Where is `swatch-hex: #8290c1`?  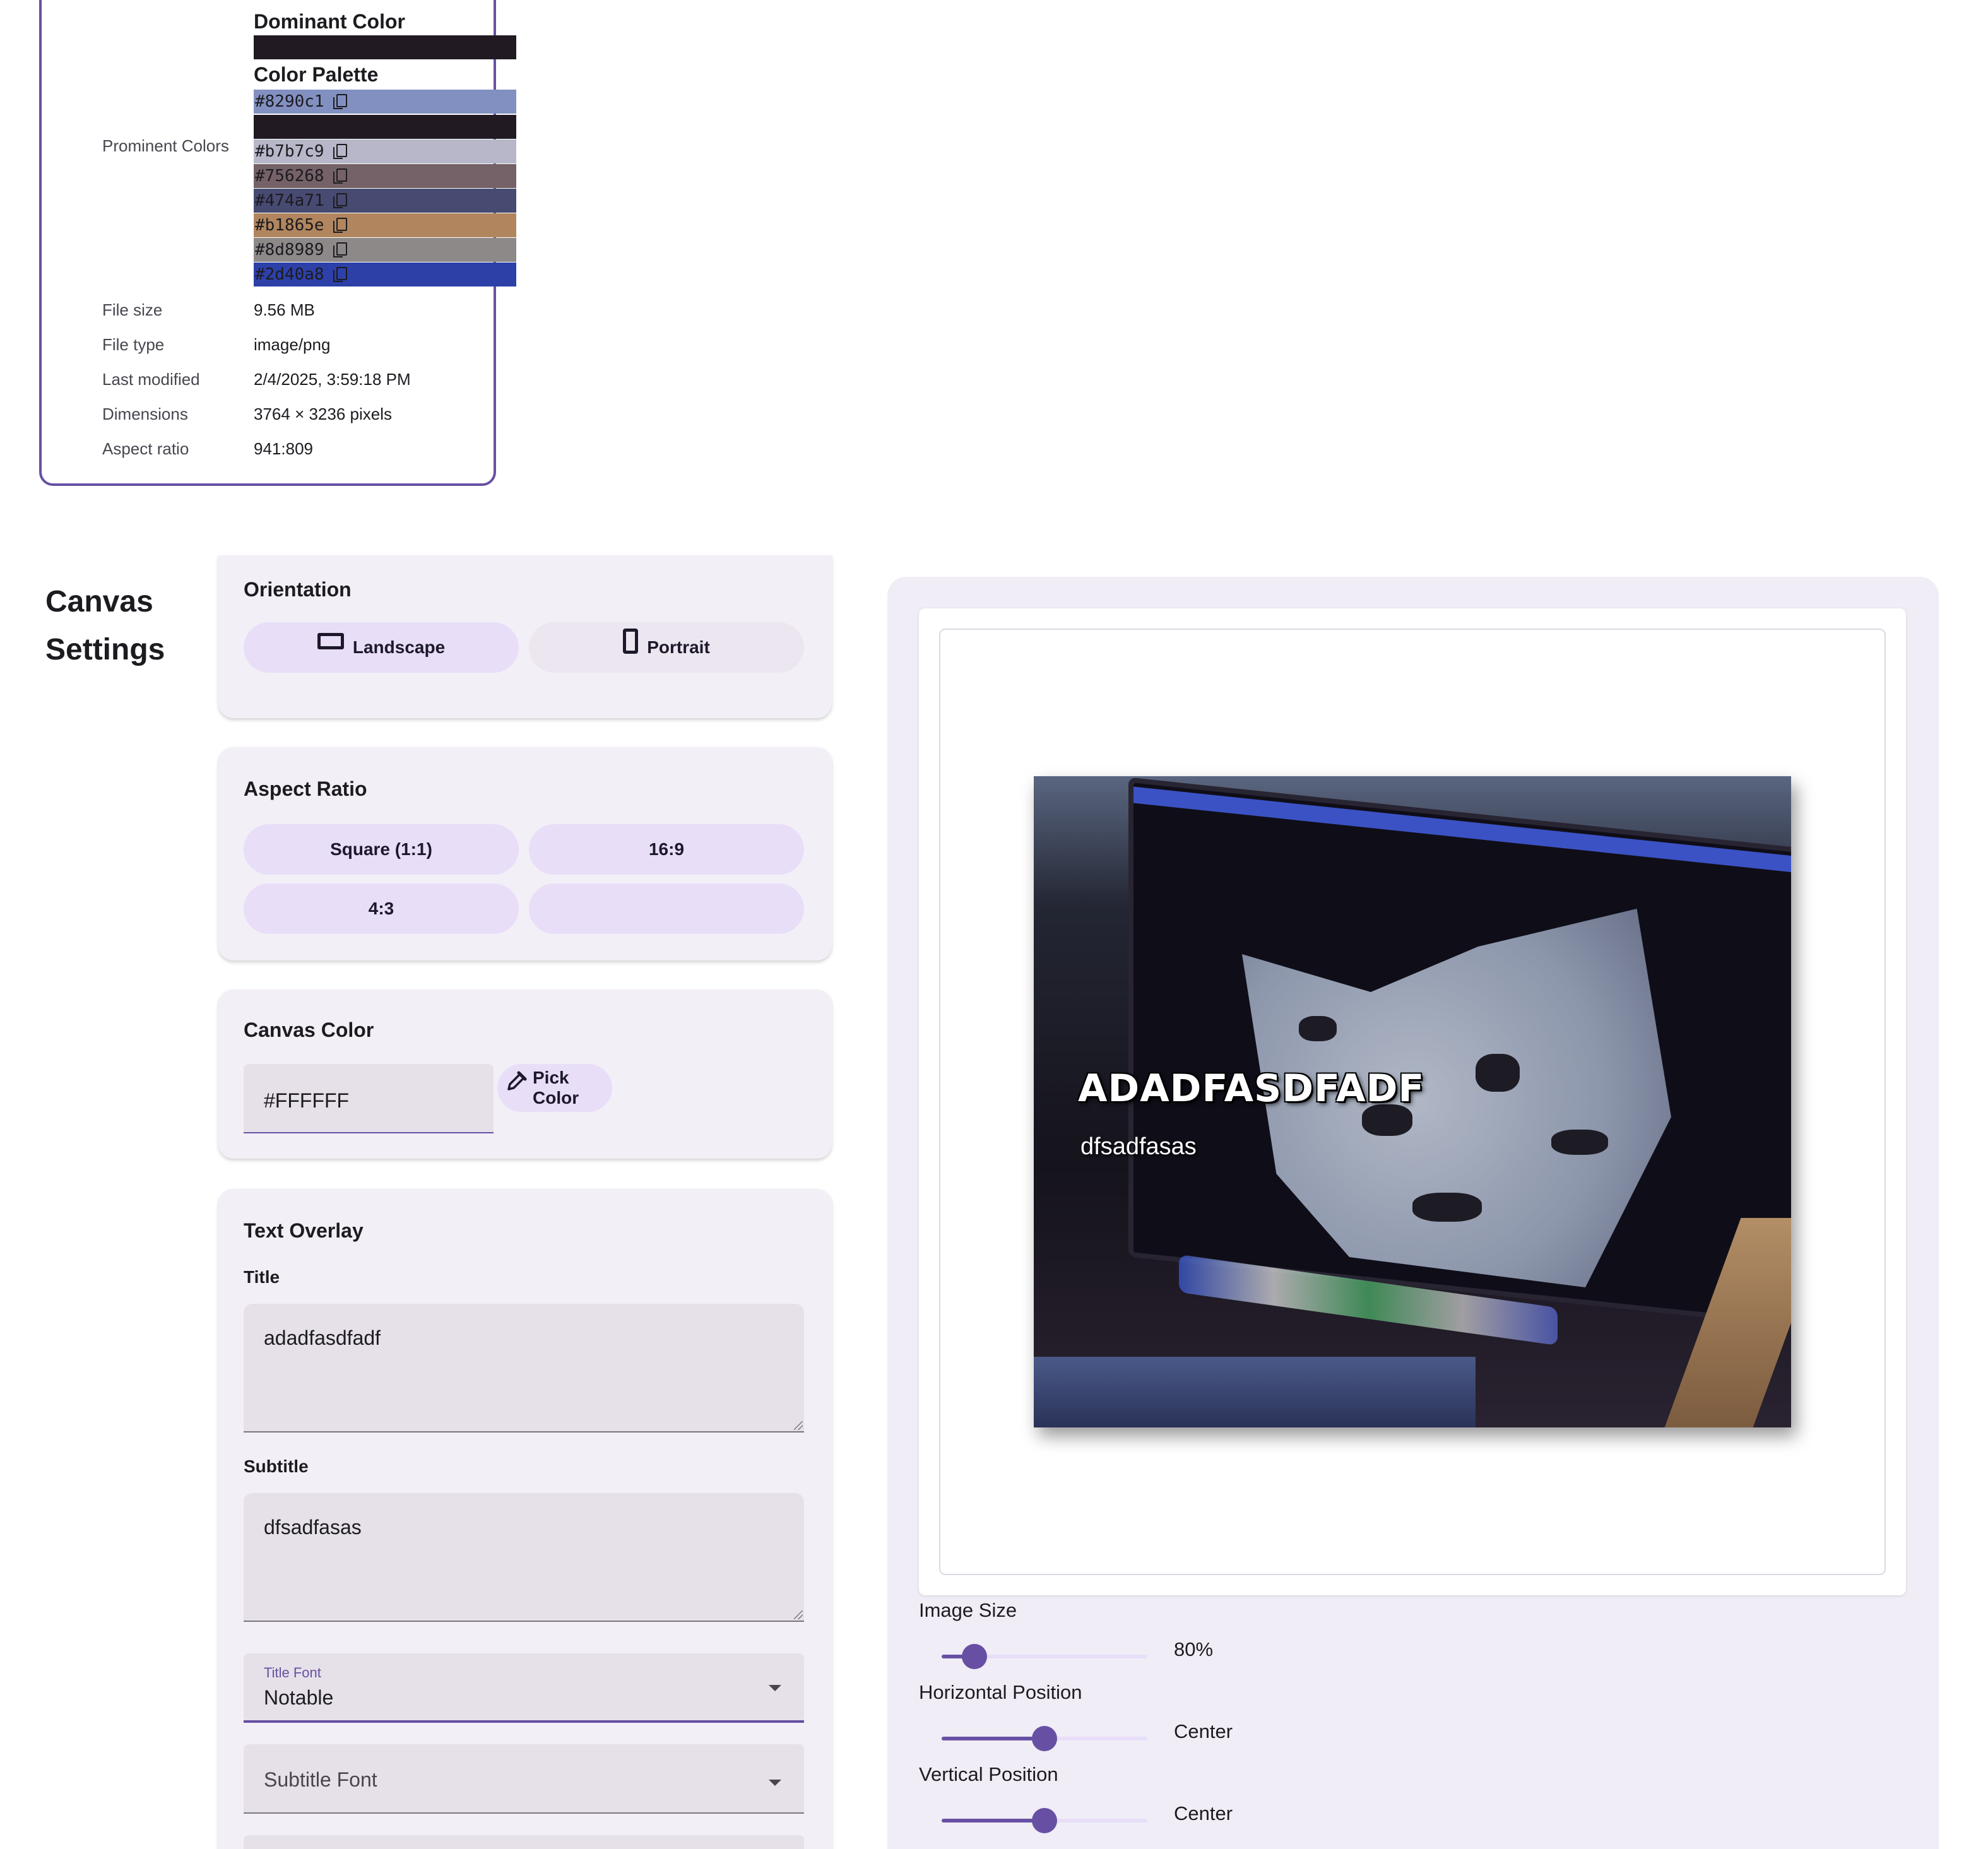
swatch-hex: #8290c1 is located at coordinates (289, 101).